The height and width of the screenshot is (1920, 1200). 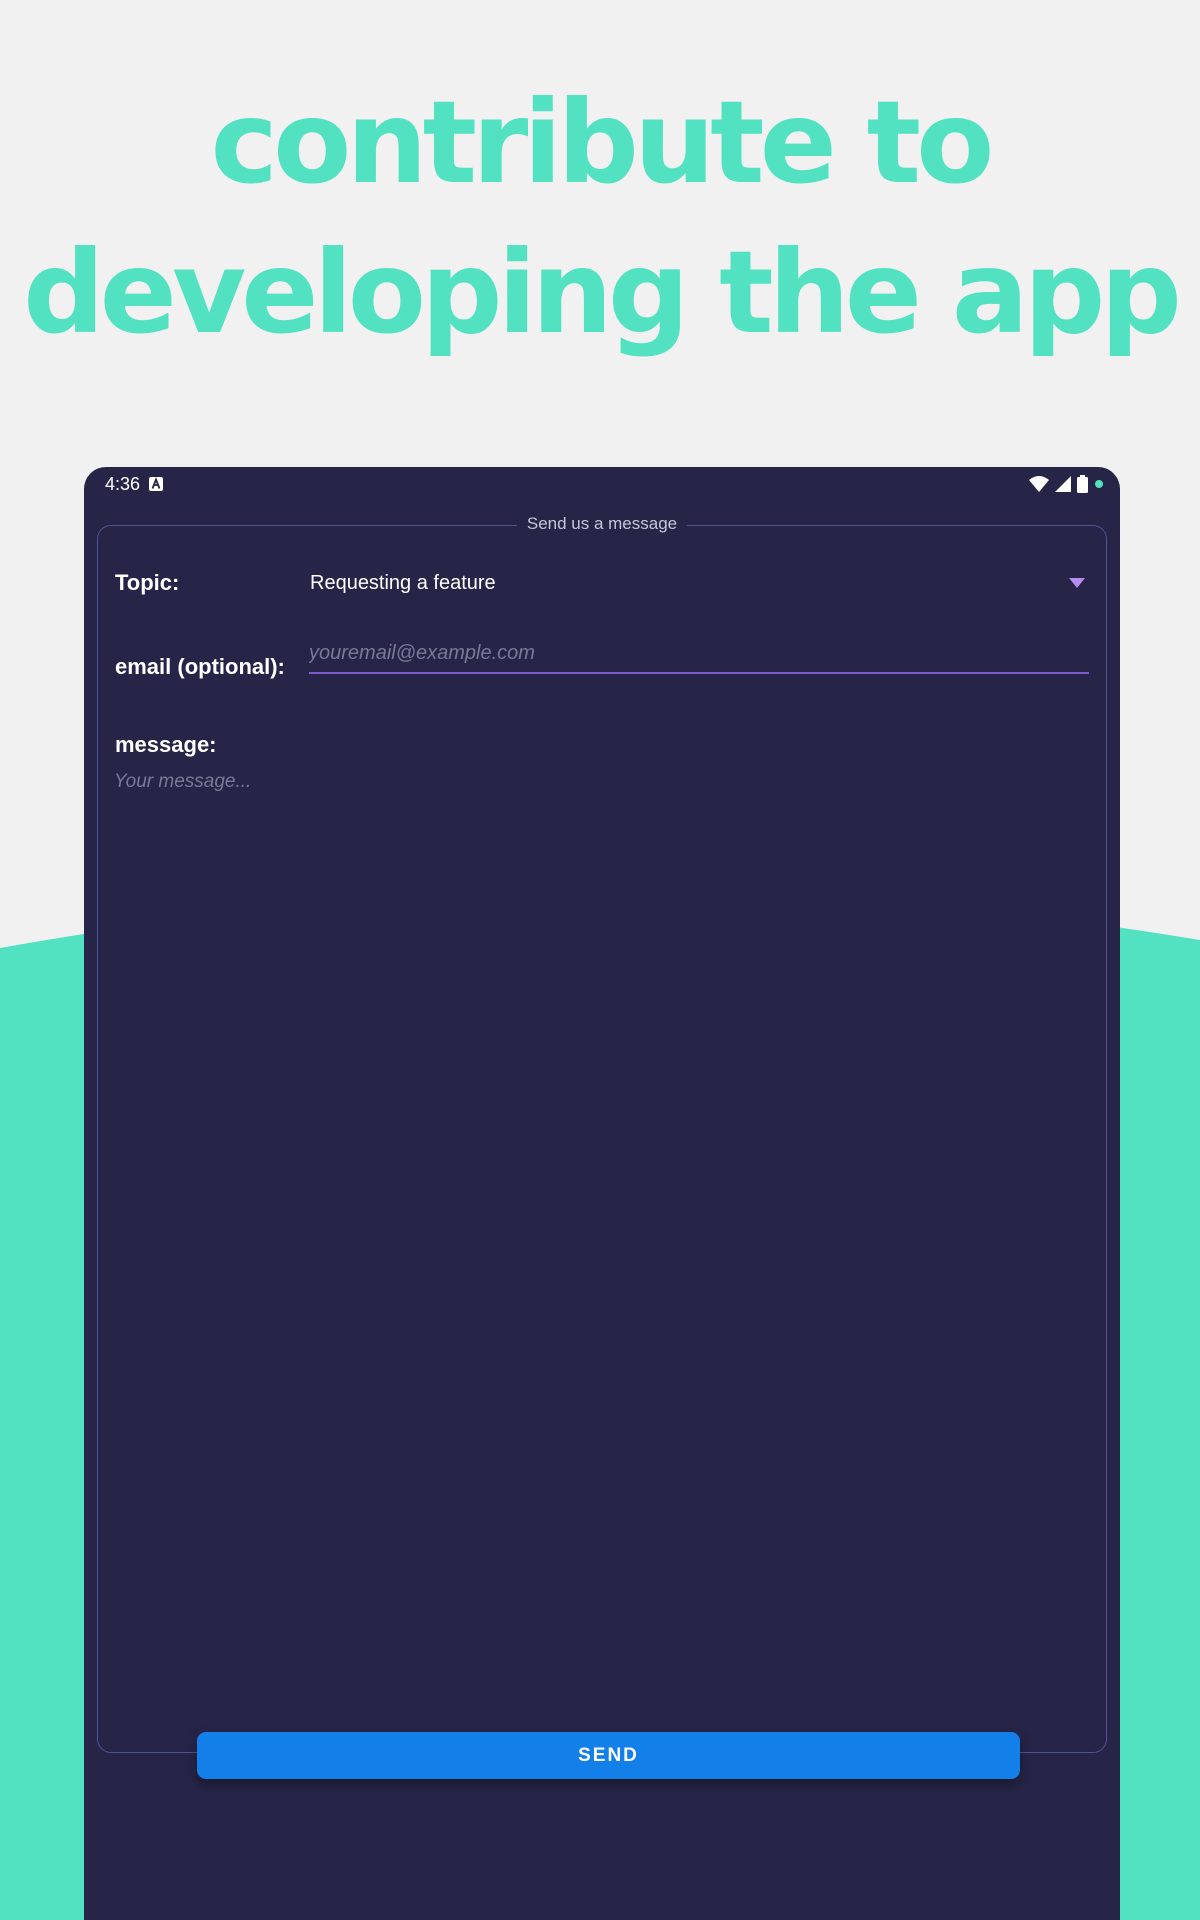 I want to click on email-field, so click(x=699, y=656).